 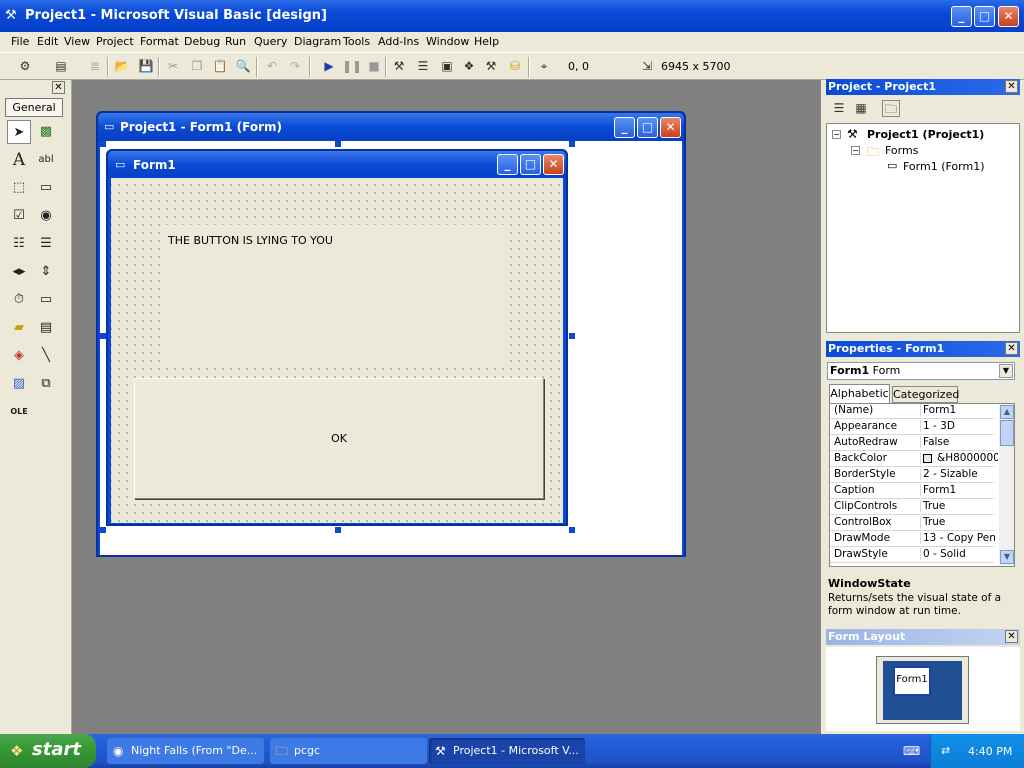 I want to click on property-value: 2 - Sizable, so click(x=959, y=474).